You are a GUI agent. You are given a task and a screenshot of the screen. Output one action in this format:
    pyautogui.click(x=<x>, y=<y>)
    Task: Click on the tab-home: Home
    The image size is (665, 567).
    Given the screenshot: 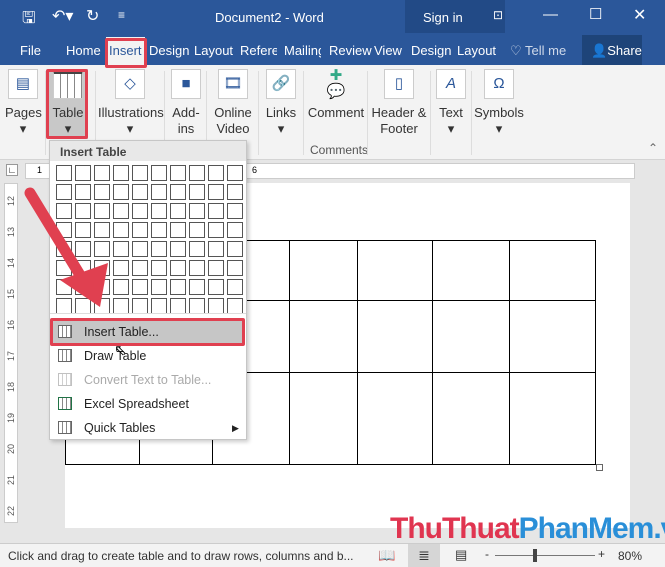 What is the action you would take?
    pyautogui.click(x=83, y=50)
    